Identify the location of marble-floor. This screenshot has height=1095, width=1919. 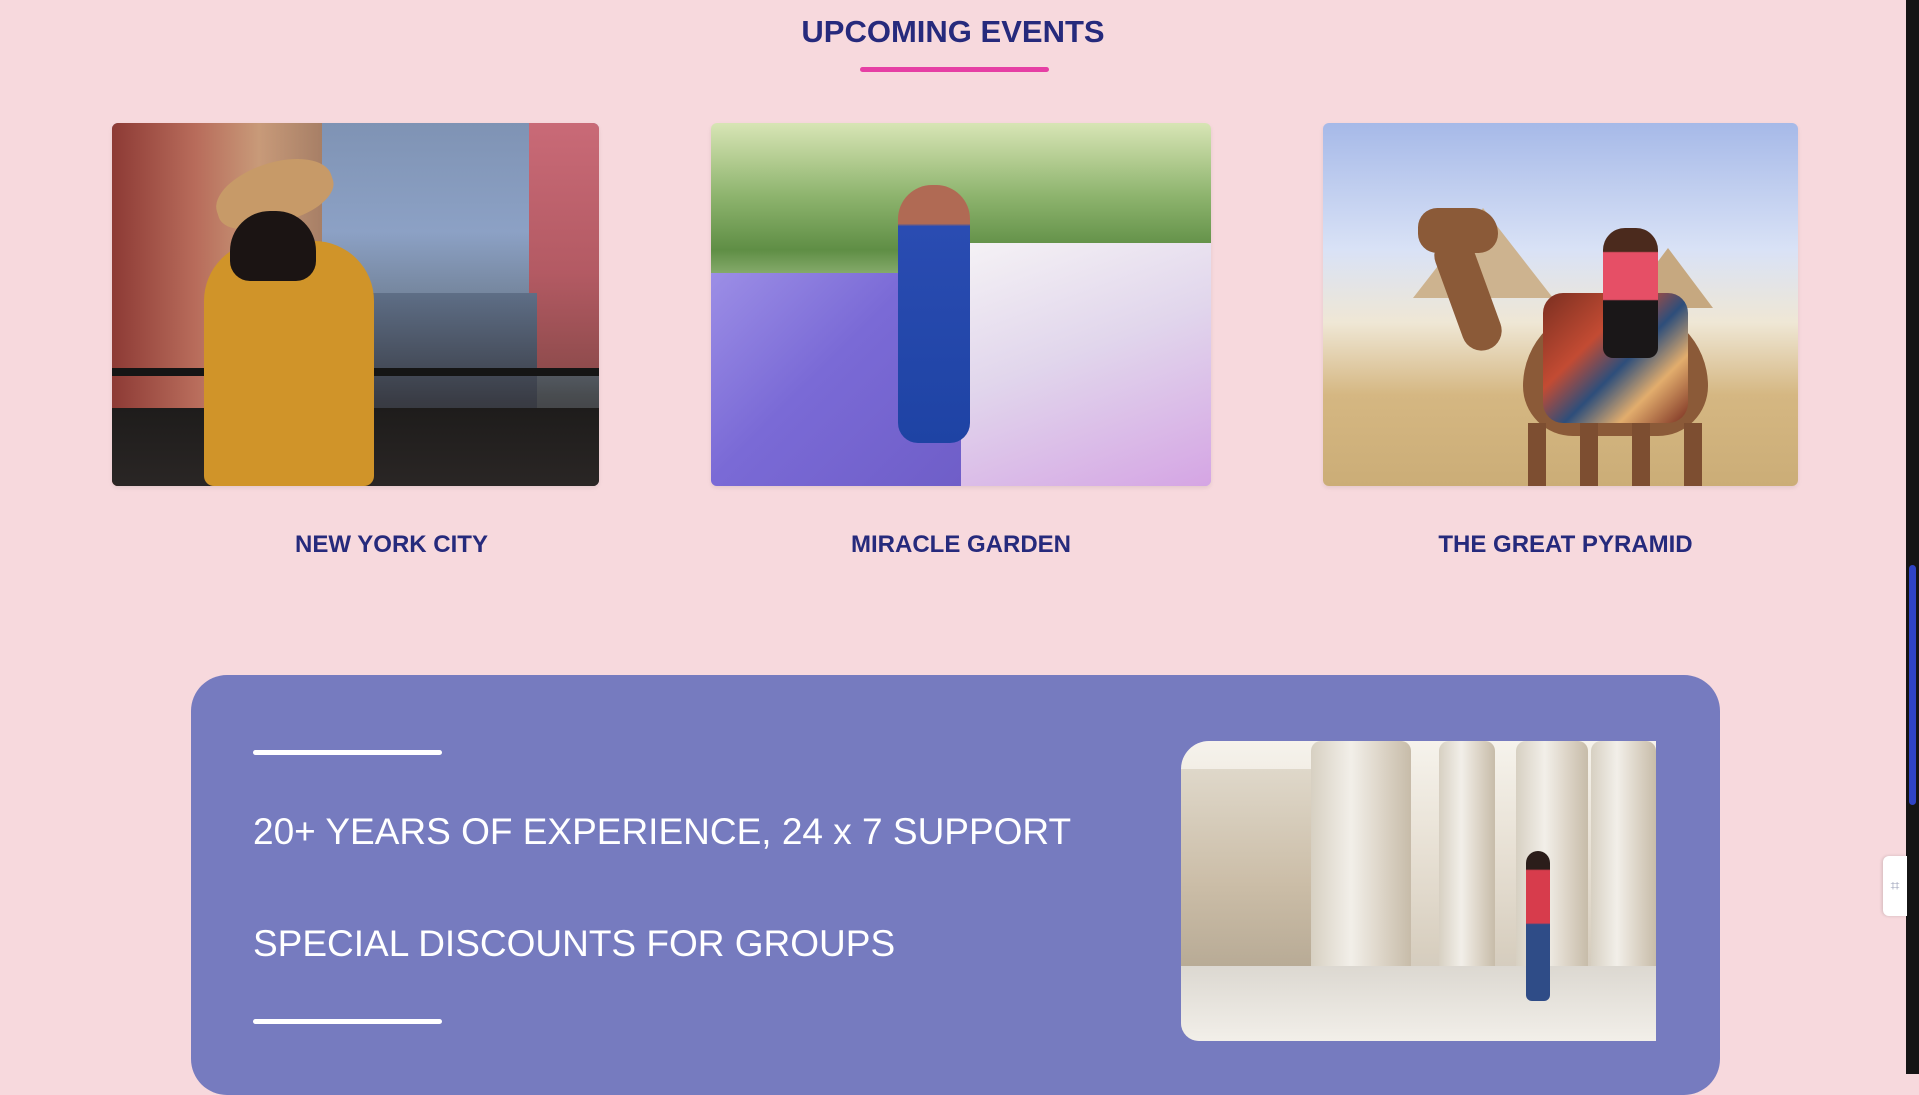
(1418, 1003).